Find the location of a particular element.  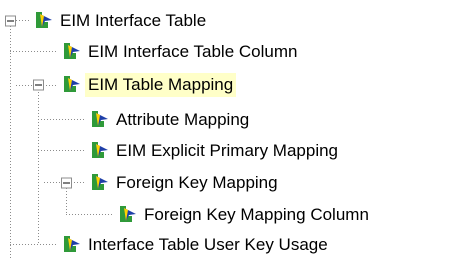

tree-node-label: EIM Explicit Primary Mapping is located at coordinates (227, 150).